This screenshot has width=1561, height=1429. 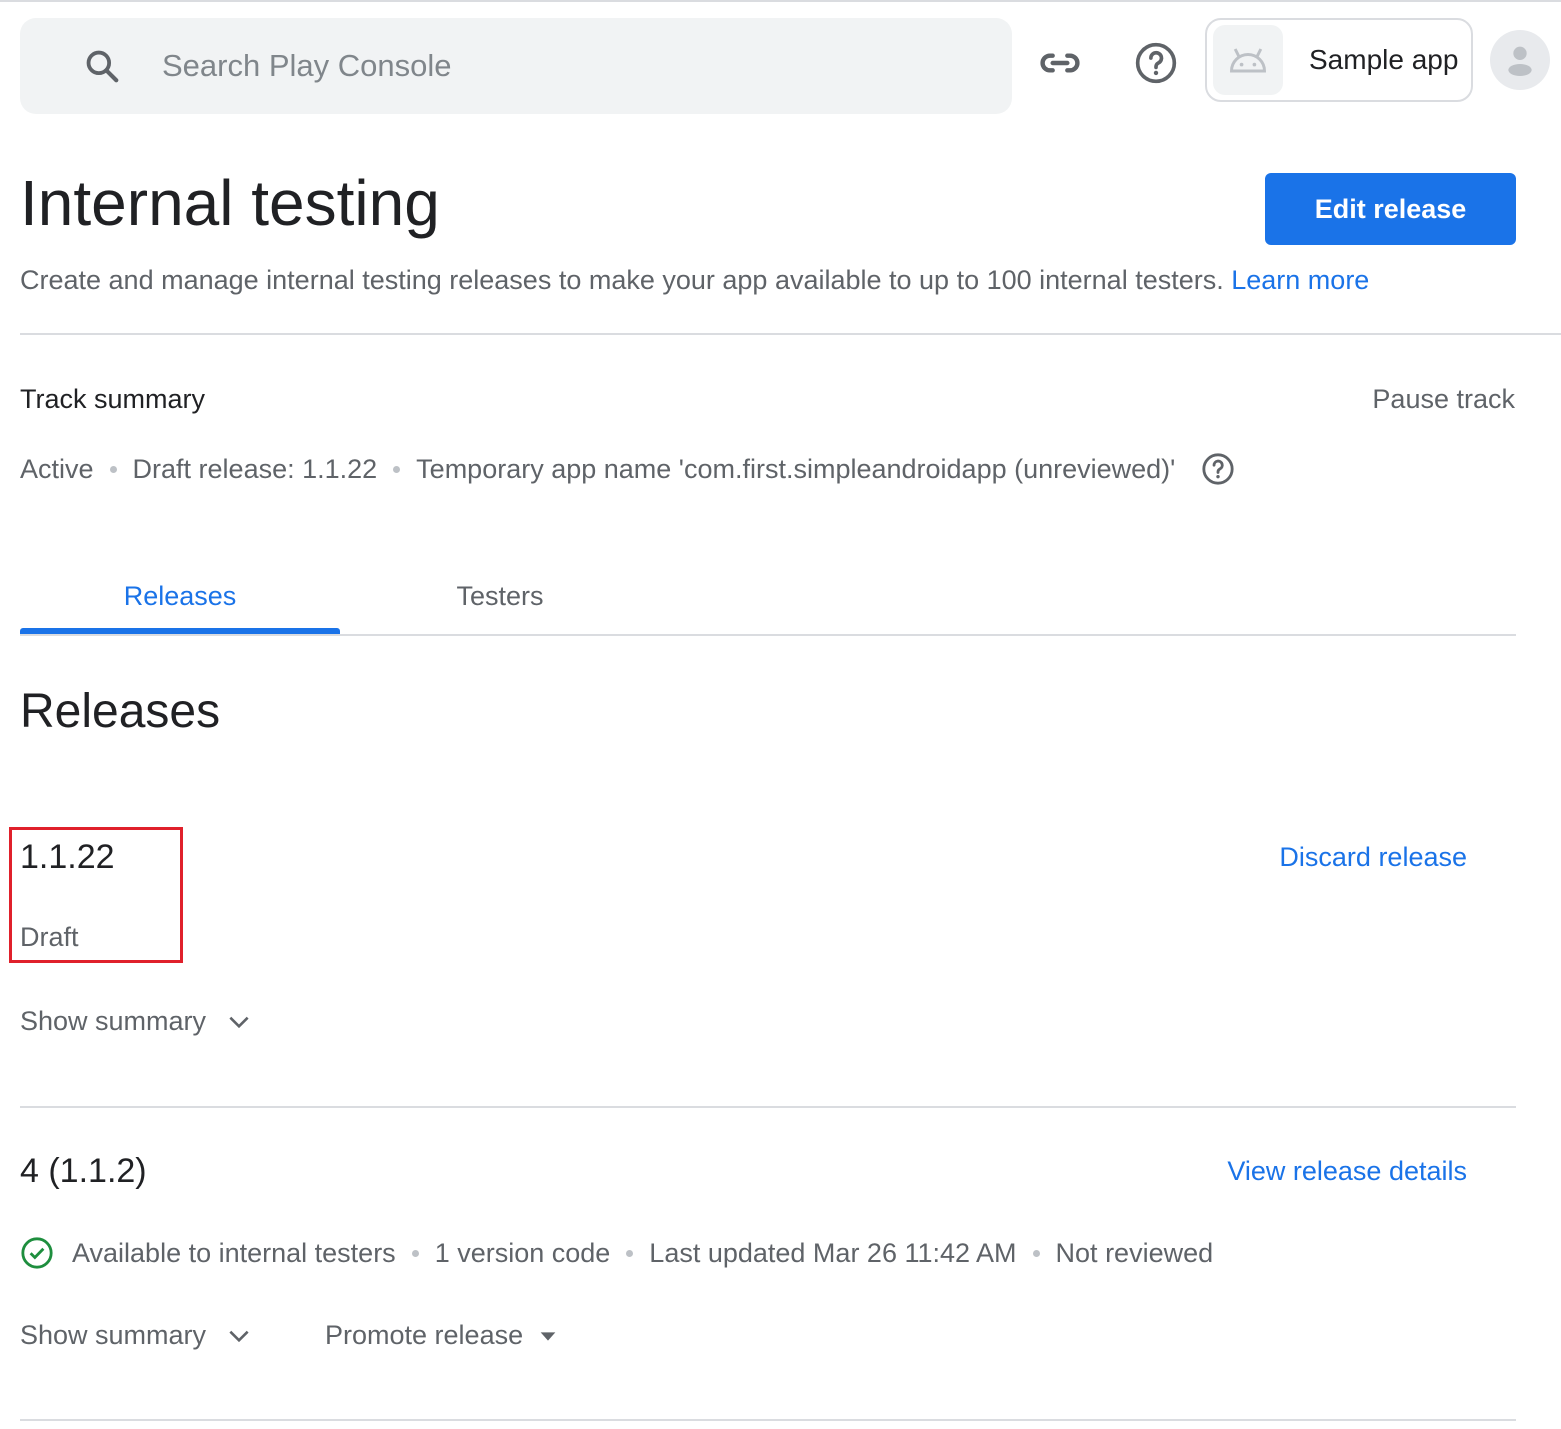 I want to click on search-bar, so click(x=516, y=66).